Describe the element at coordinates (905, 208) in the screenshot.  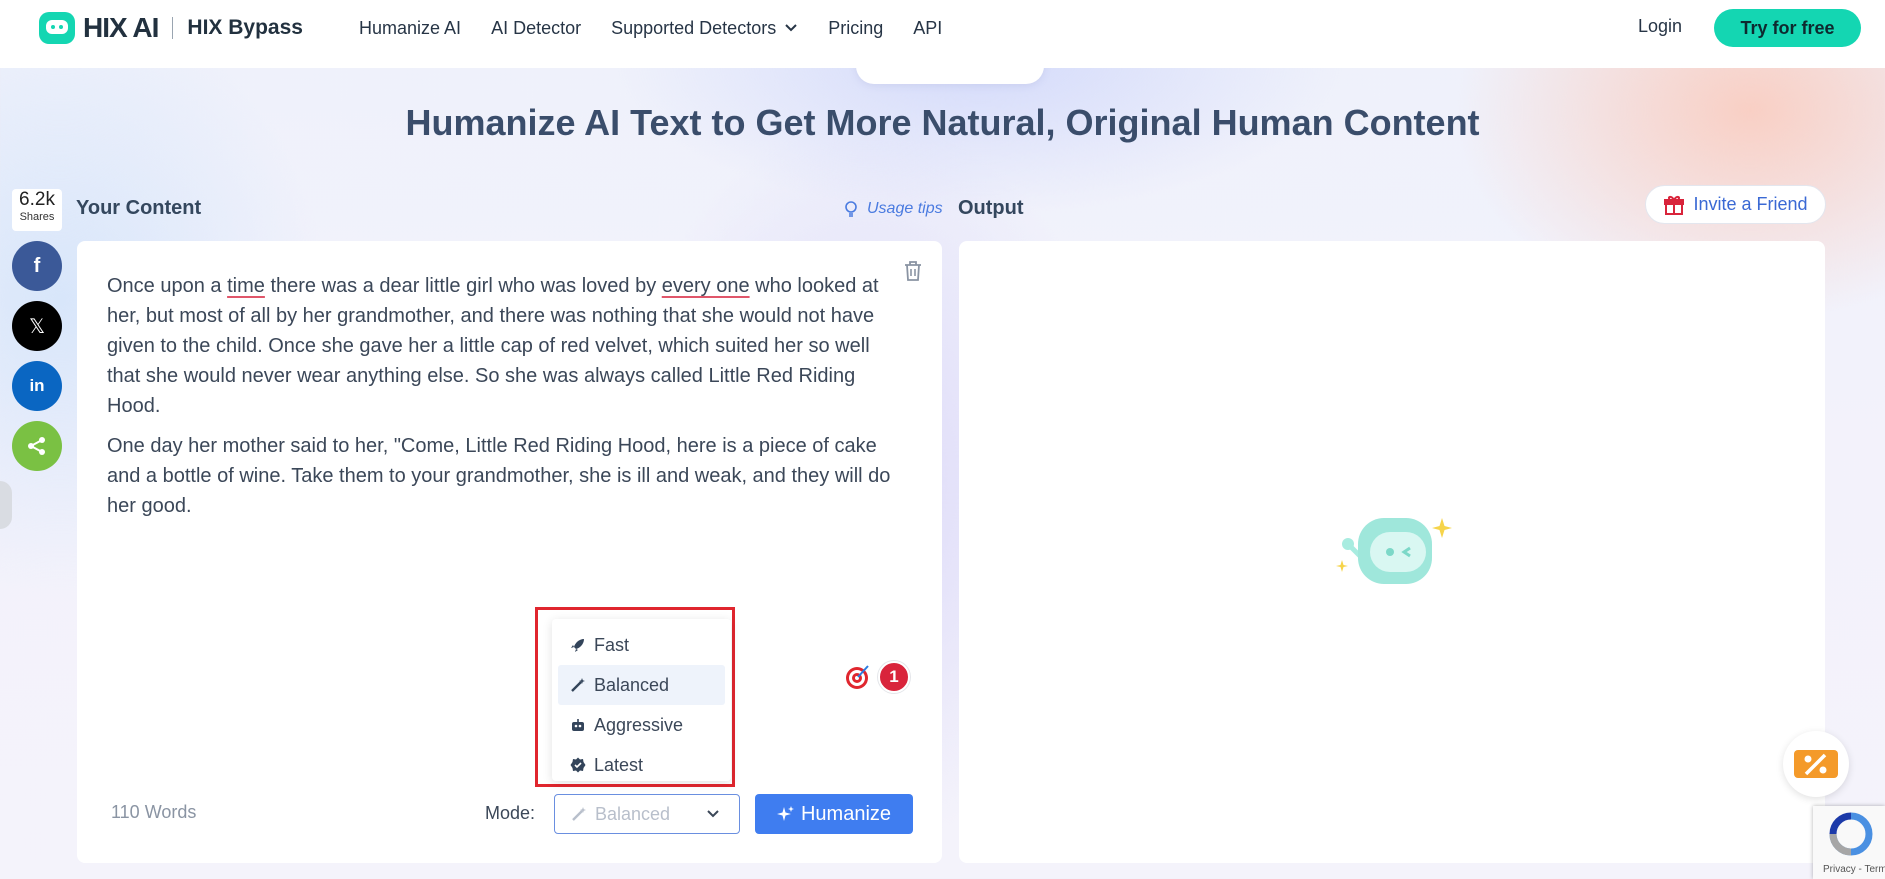
I see `usage-tips-label: Usage tips` at that location.